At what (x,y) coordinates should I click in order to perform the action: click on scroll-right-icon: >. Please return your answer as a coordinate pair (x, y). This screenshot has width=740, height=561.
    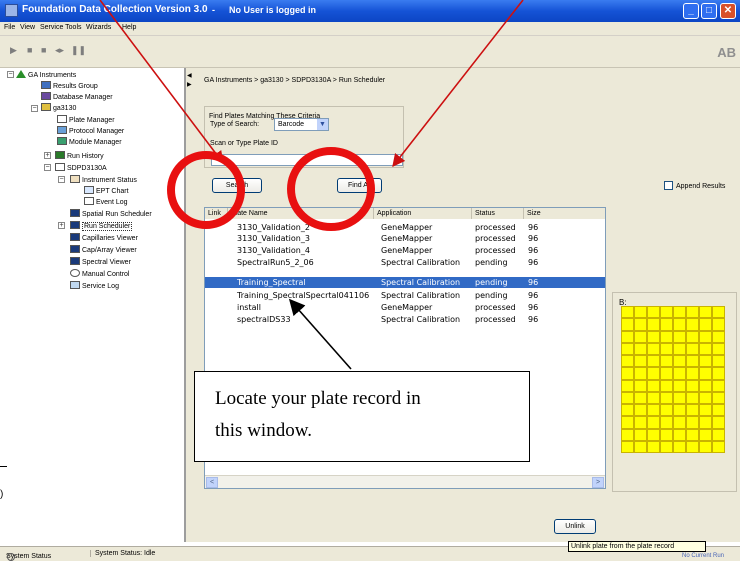
    Looking at the image, I should click on (598, 482).